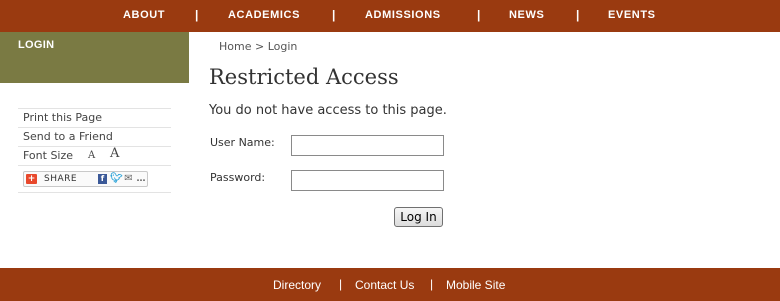 The width and height of the screenshot is (780, 301). I want to click on username-input, so click(367, 145).